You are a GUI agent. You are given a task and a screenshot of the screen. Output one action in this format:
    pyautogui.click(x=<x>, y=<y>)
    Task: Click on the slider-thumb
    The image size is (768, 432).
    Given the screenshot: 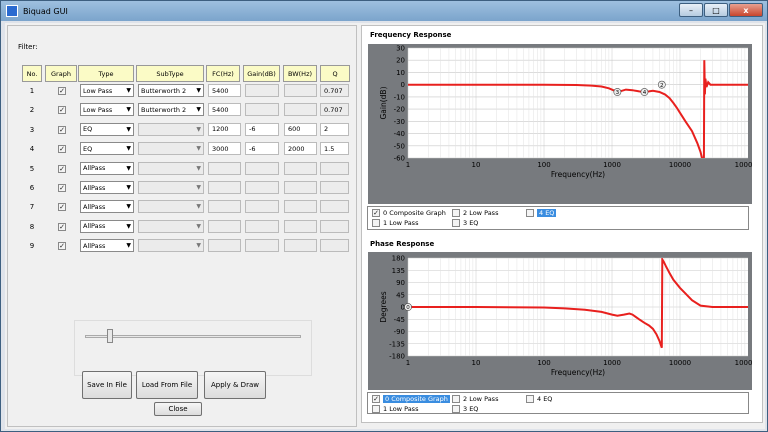 What is the action you would take?
    pyautogui.click(x=109, y=336)
    